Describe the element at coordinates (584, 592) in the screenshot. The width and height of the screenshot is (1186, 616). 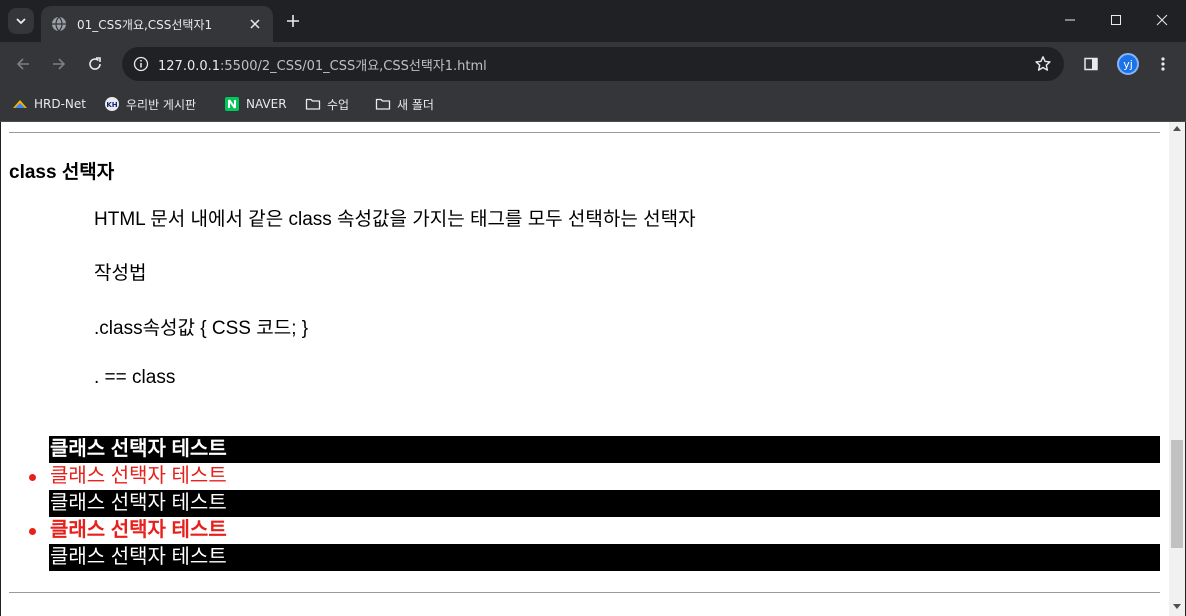
I see `horizontal-rule-bottom` at that location.